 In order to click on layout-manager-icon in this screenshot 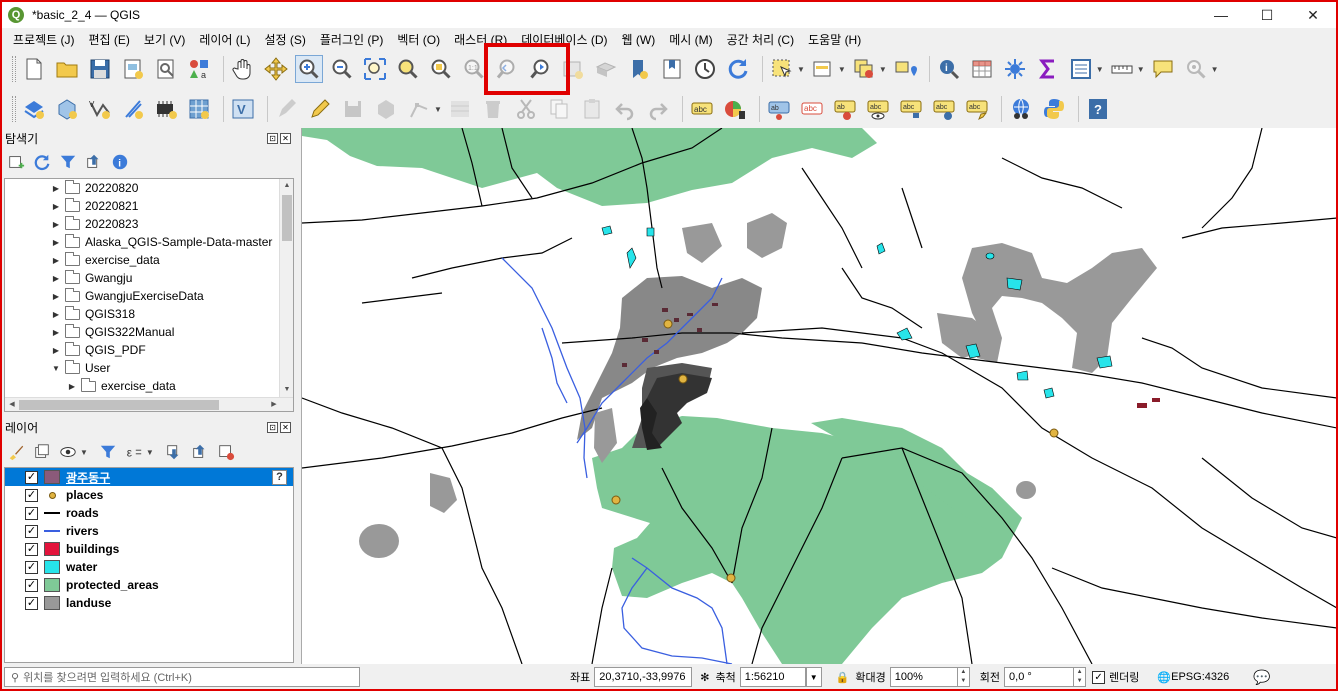, I will do `click(166, 69)`.